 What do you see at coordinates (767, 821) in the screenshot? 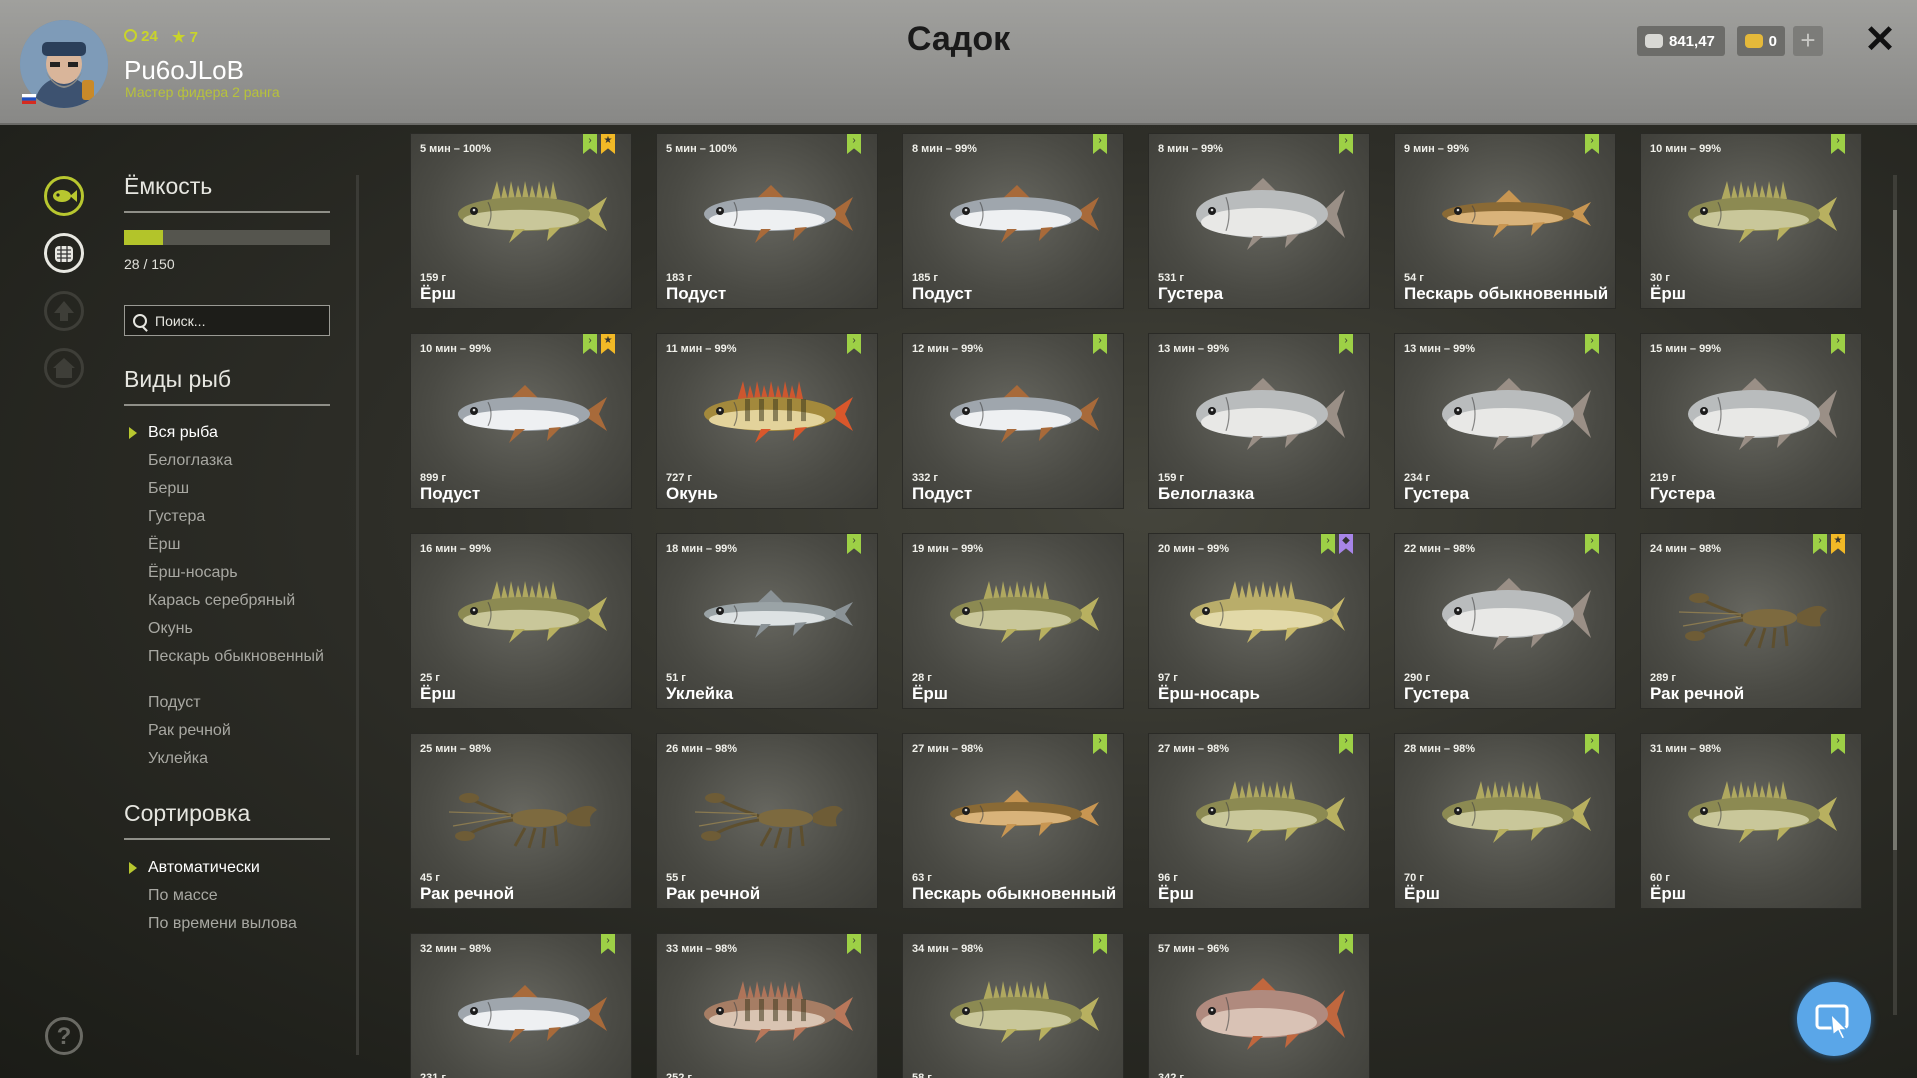
I see `catch-card: 26 мин – 98% 55 г Рак речной` at bounding box center [767, 821].